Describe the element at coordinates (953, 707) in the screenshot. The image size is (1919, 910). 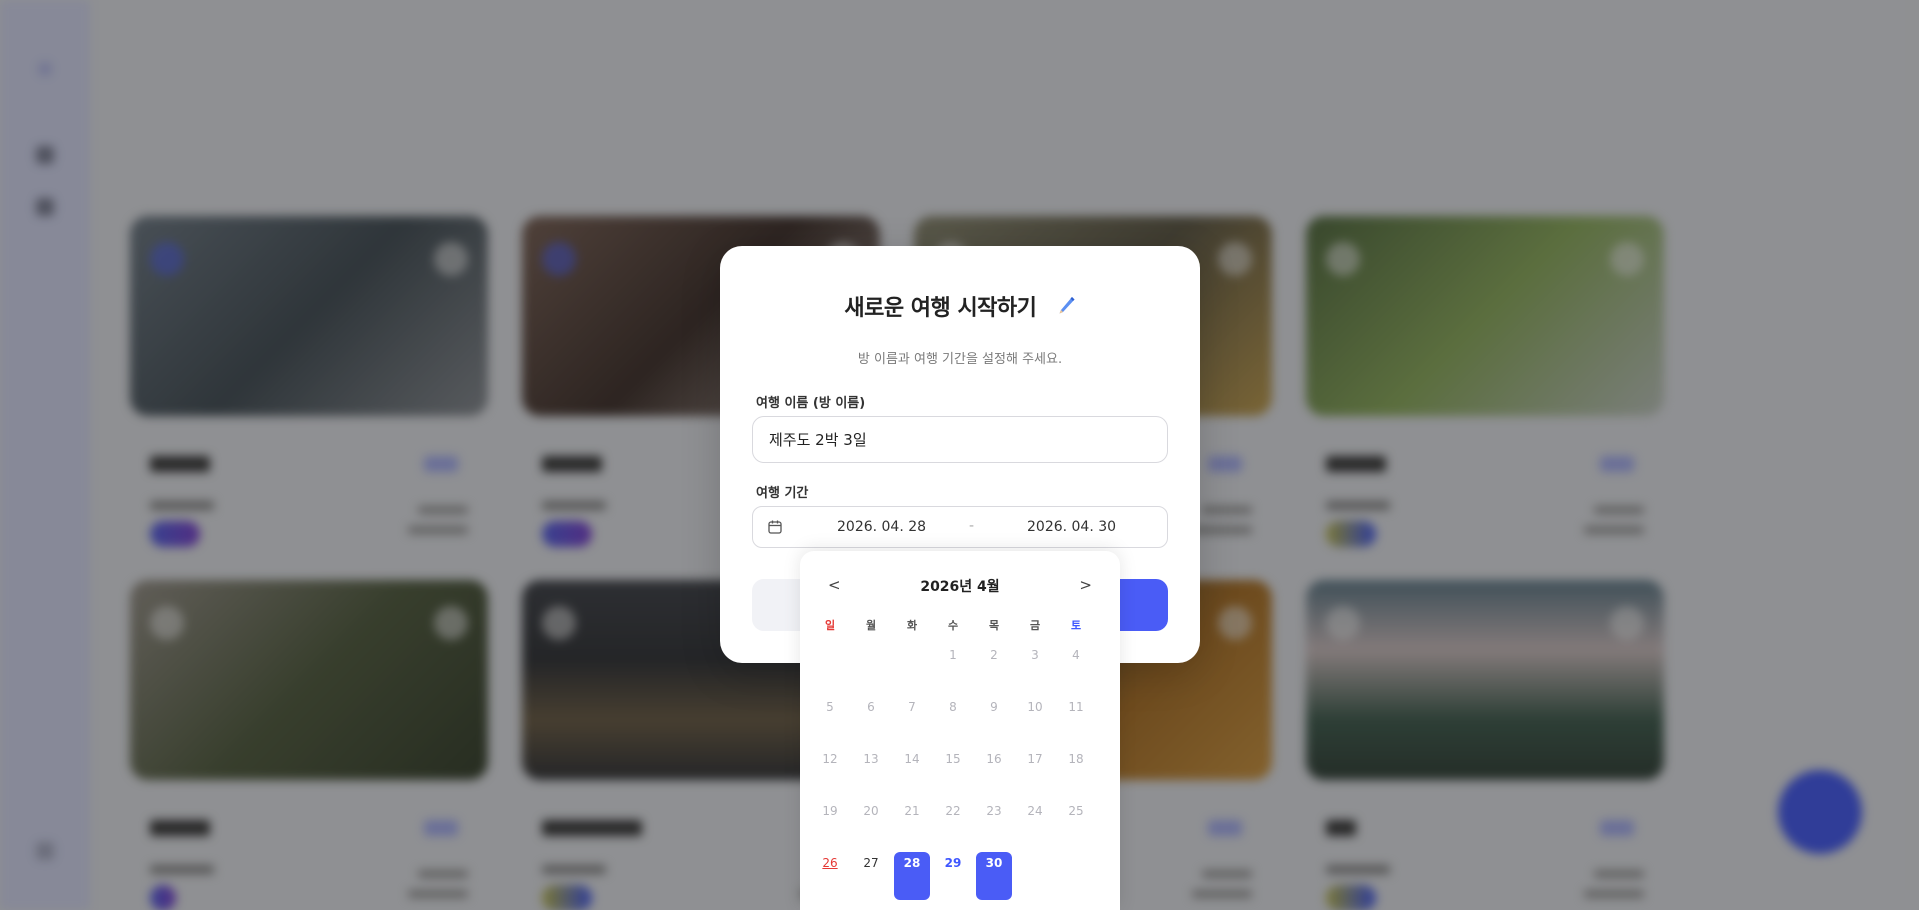
I see `calendar-day: 8` at that location.